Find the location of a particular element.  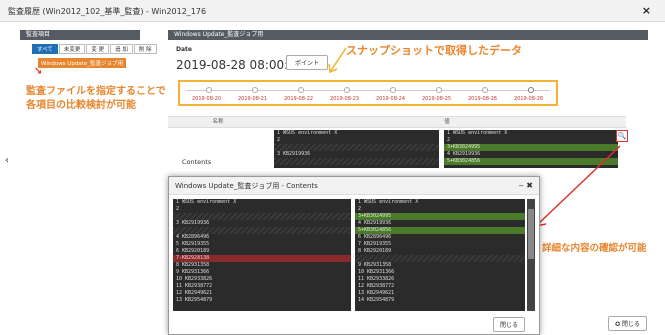

code-line: 4 KB2919936 is located at coordinates (375, 223).